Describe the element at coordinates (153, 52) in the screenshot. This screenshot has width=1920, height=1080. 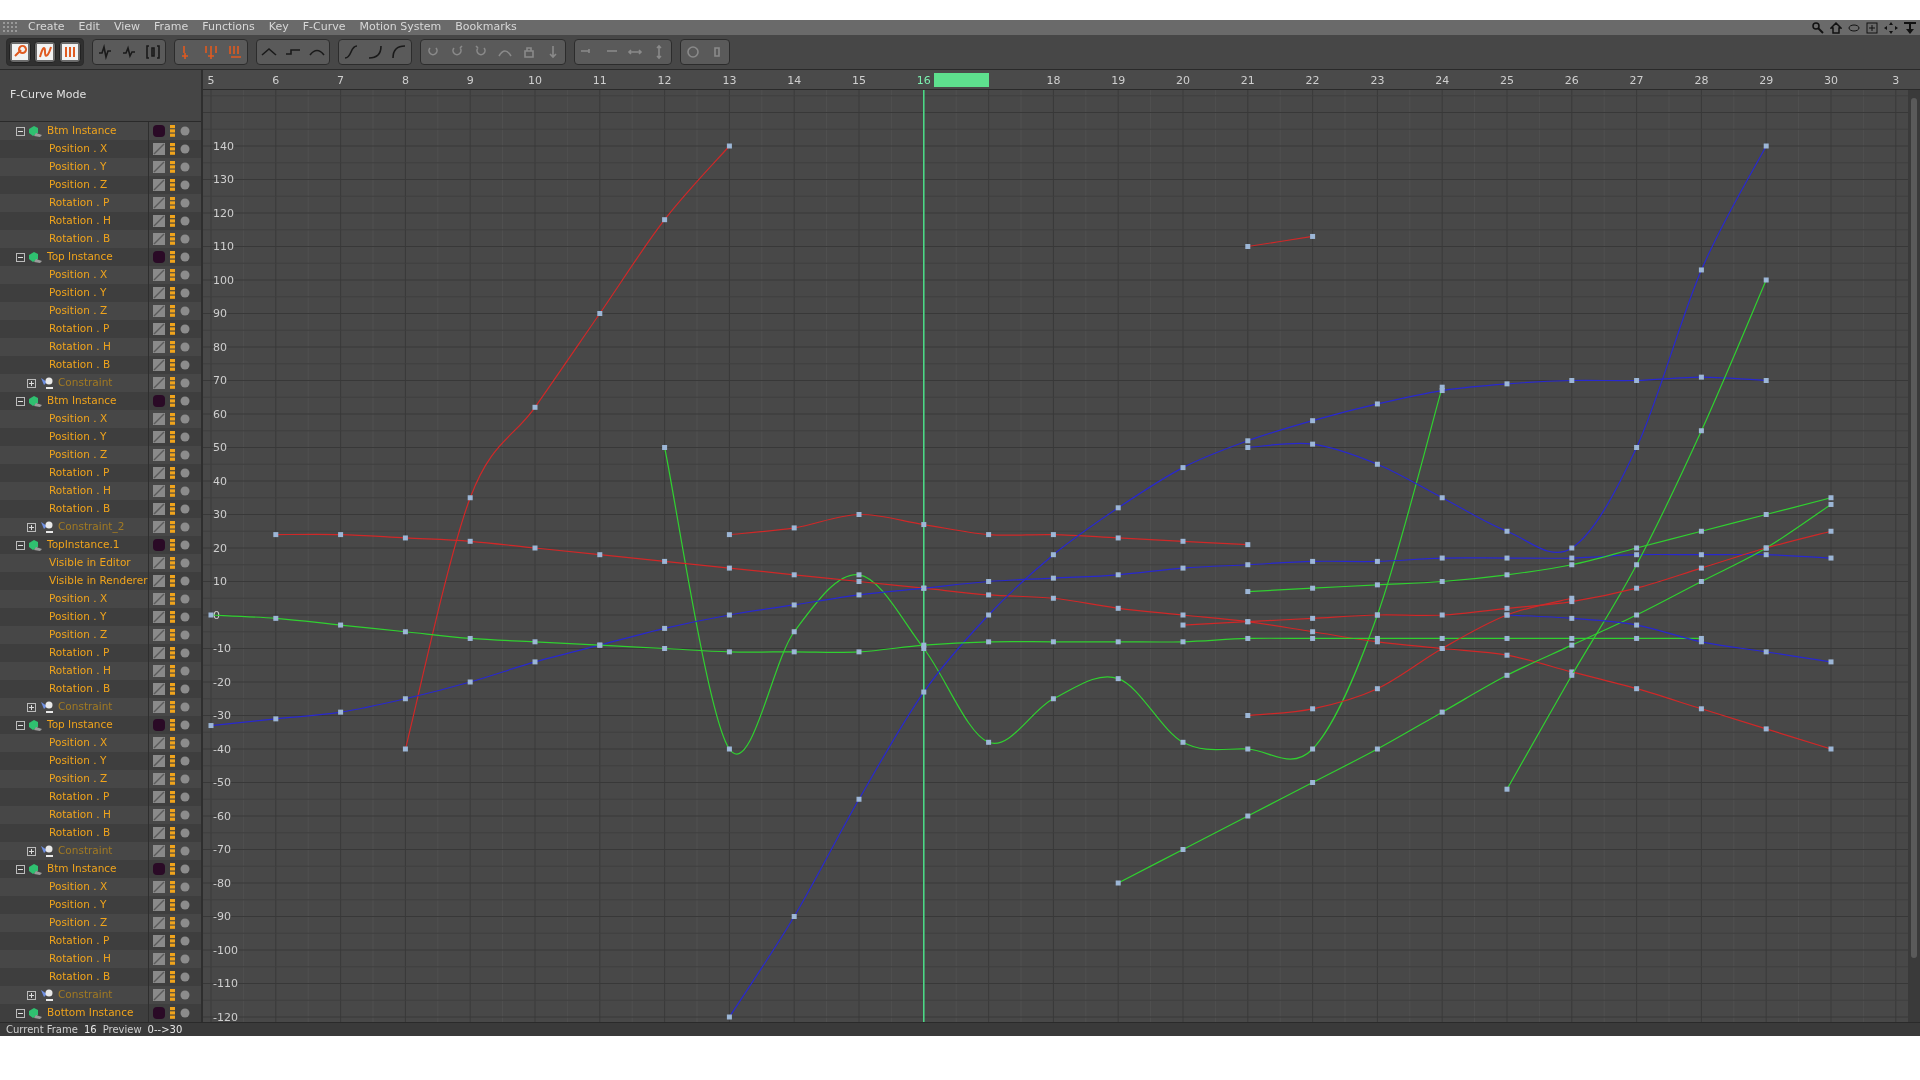
I see `bracket-icon` at that location.